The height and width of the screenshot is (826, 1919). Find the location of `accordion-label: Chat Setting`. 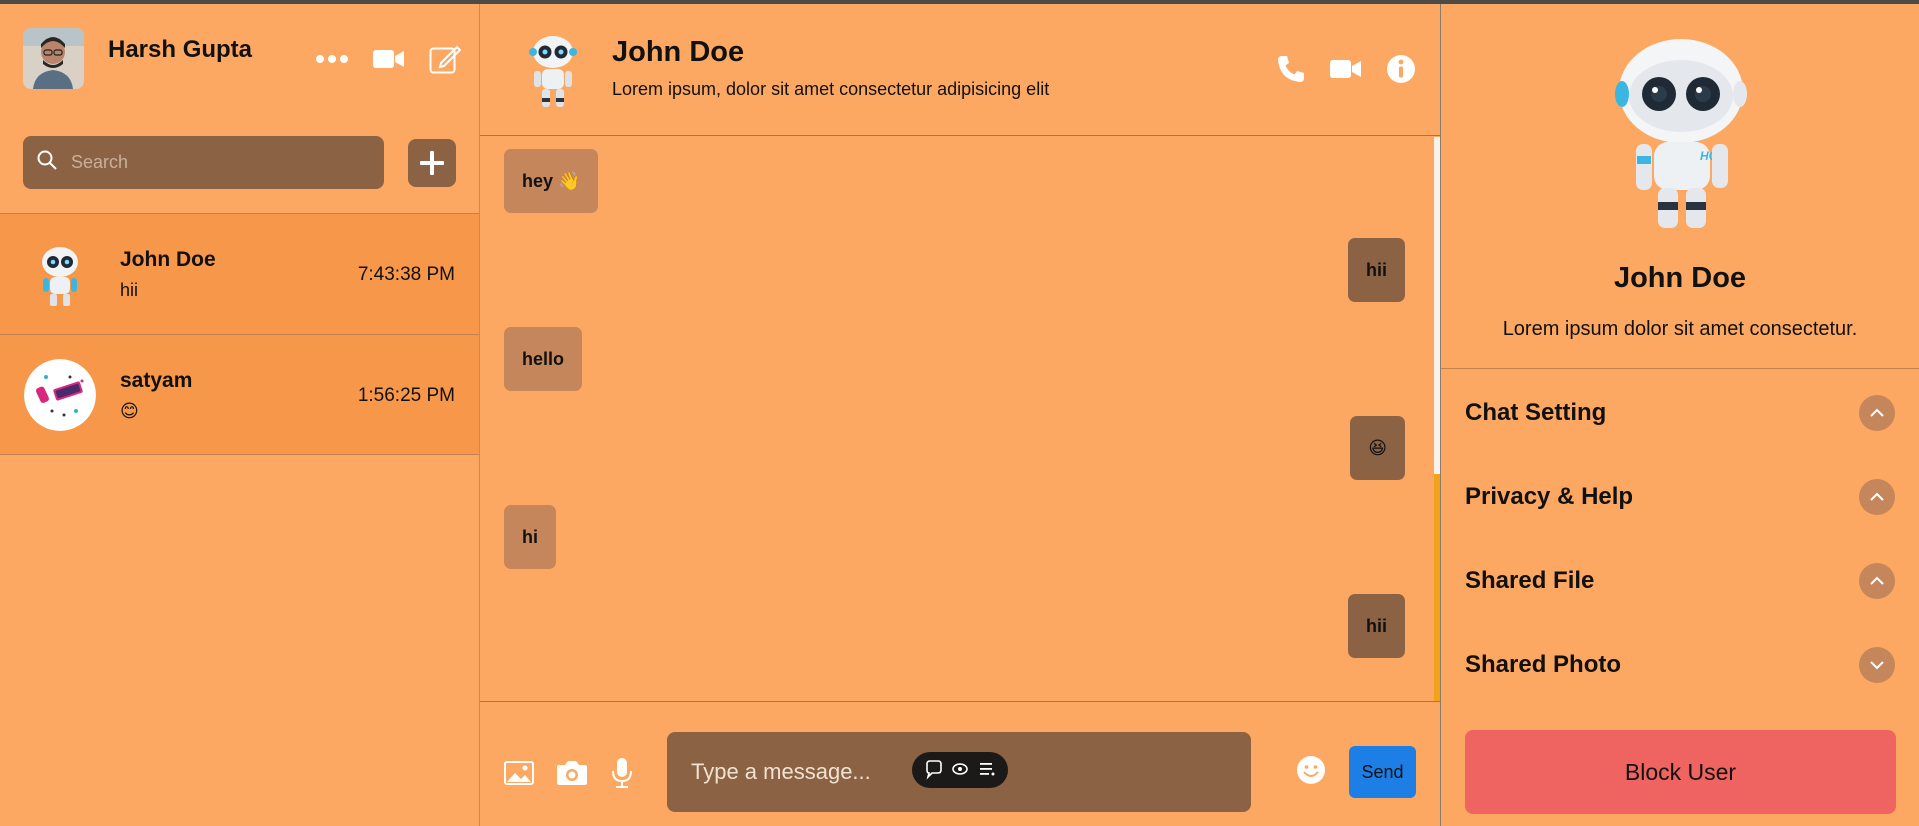

accordion-label: Chat Setting is located at coordinates (1536, 412).